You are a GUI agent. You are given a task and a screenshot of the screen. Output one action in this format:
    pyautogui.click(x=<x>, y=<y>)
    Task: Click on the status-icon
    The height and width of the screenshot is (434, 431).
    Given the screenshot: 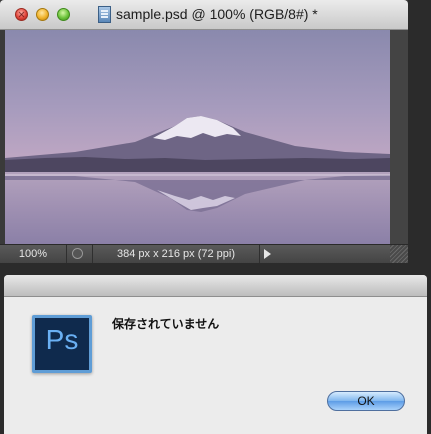 What is the action you would take?
    pyautogui.click(x=77, y=253)
    